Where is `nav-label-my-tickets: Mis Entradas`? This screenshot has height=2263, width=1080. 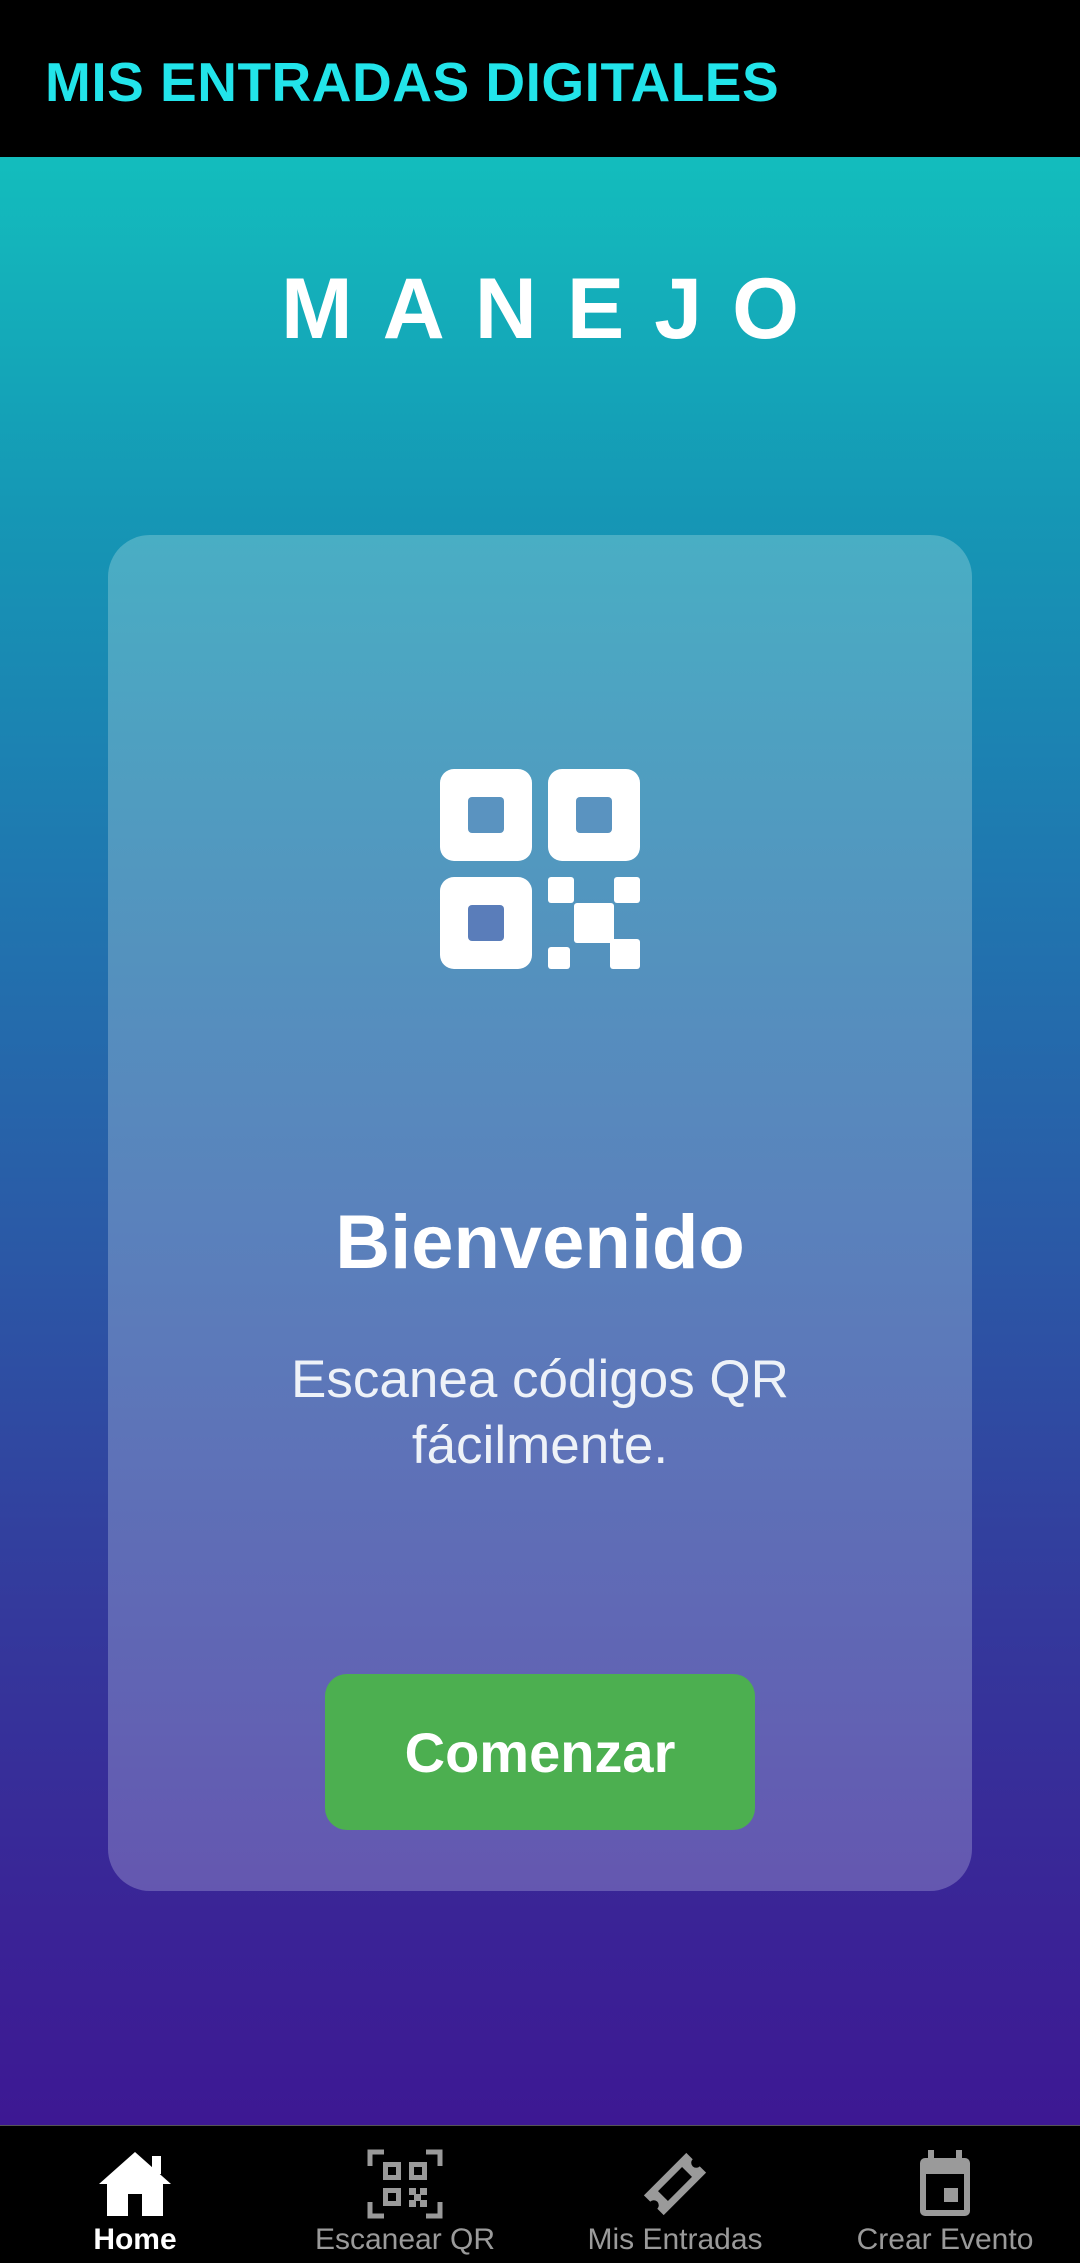 nav-label-my-tickets: Mis Entradas is located at coordinates (675, 2239).